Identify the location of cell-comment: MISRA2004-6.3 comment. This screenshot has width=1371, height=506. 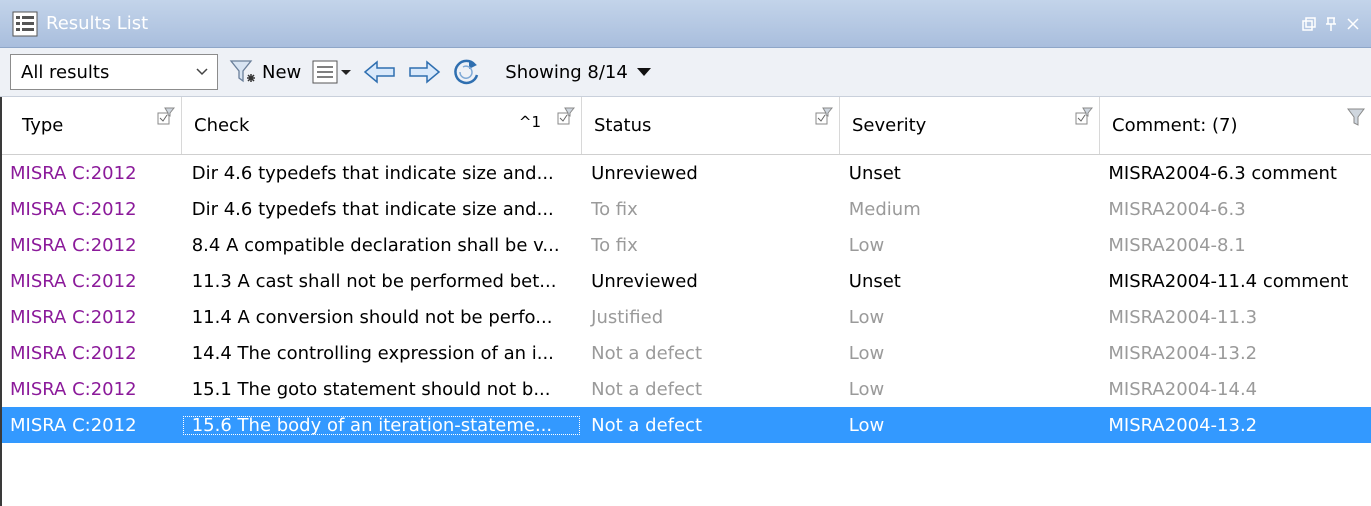
(1222, 173).